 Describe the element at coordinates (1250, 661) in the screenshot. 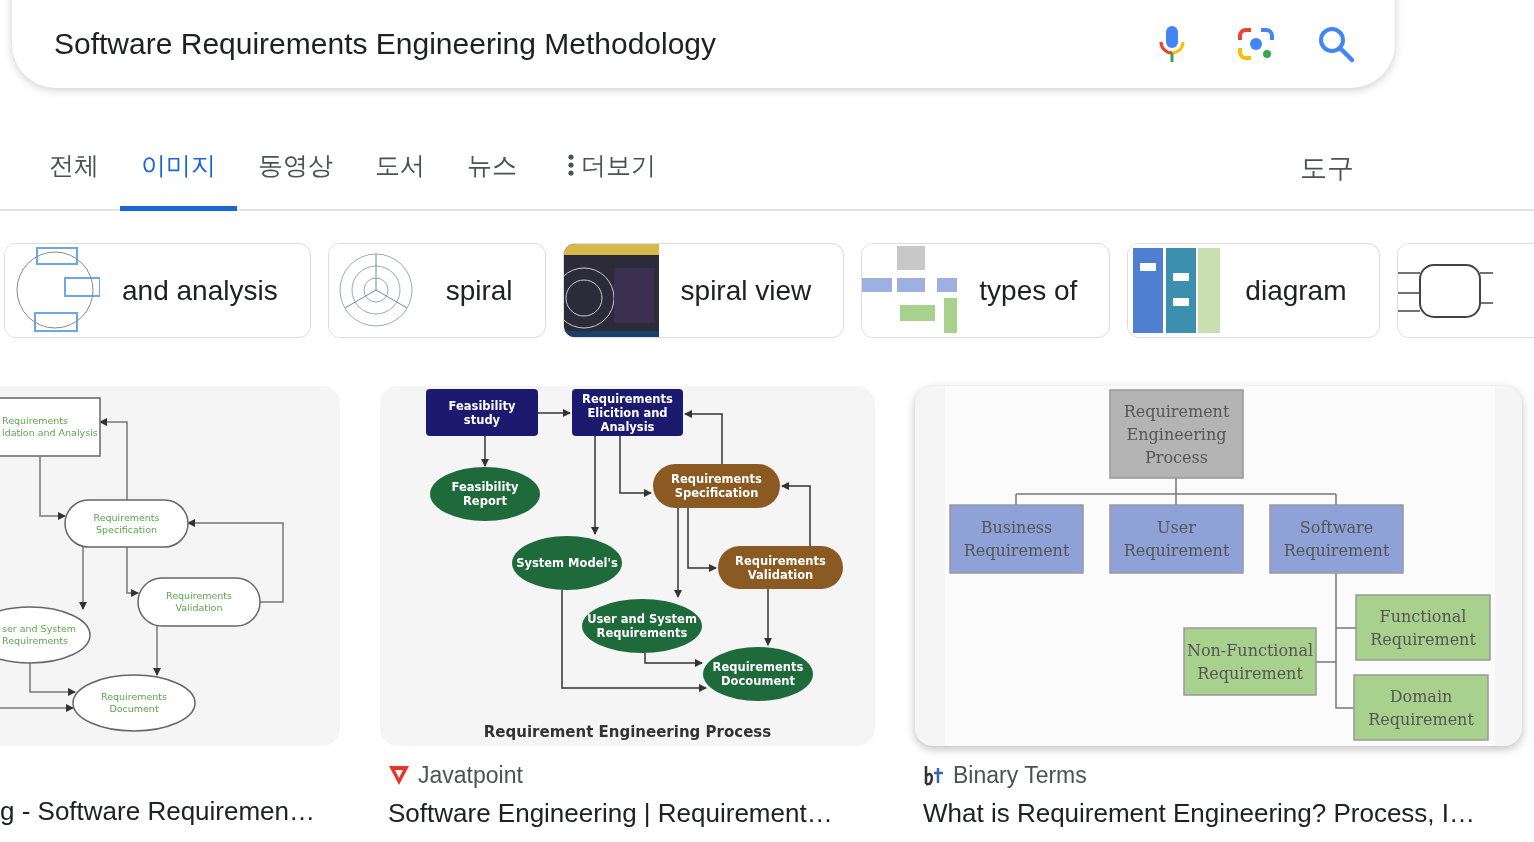

I see `node-label: Non-Functional Requirement` at that location.